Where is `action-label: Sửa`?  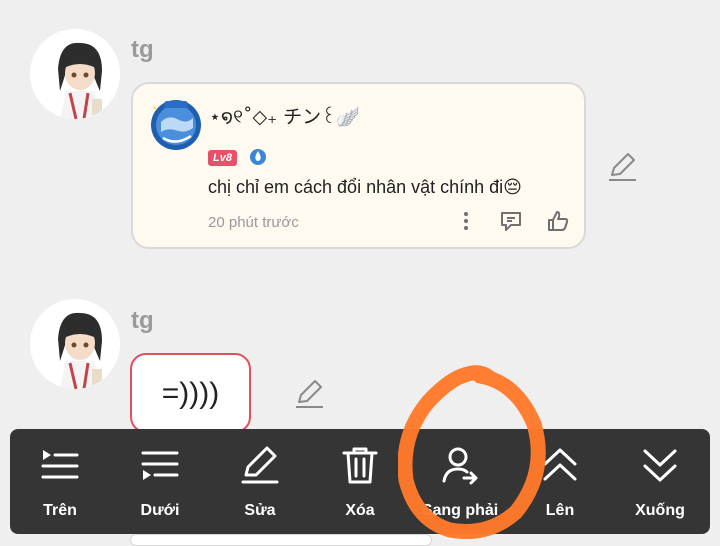
action-label: Sửa is located at coordinates (260, 510).